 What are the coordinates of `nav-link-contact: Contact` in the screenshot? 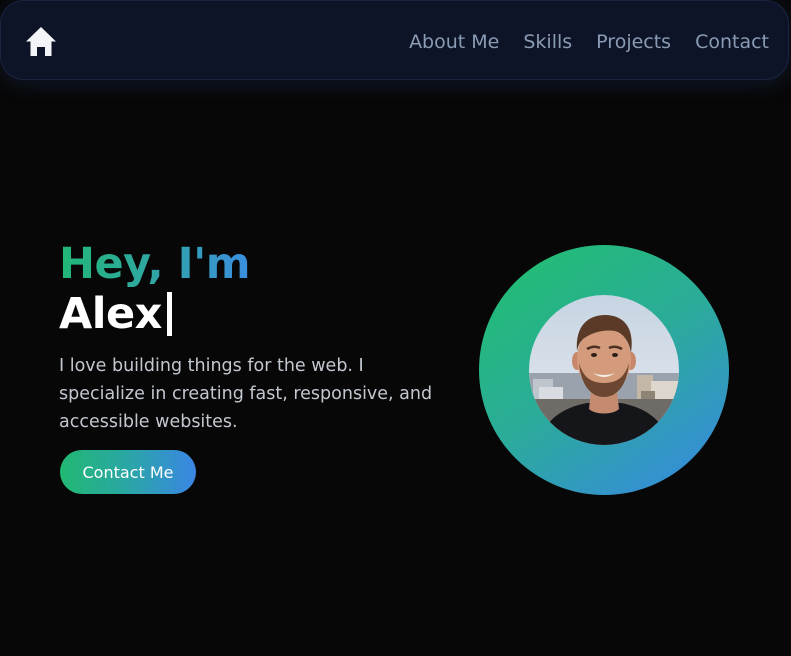 It's located at (732, 42).